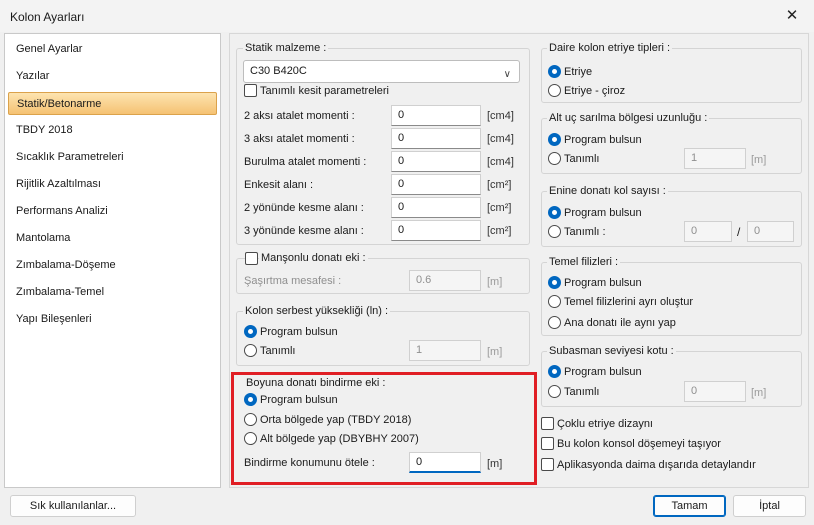 The width and height of the screenshot is (814, 525). I want to click on confinement-custom-radio, so click(554, 158).